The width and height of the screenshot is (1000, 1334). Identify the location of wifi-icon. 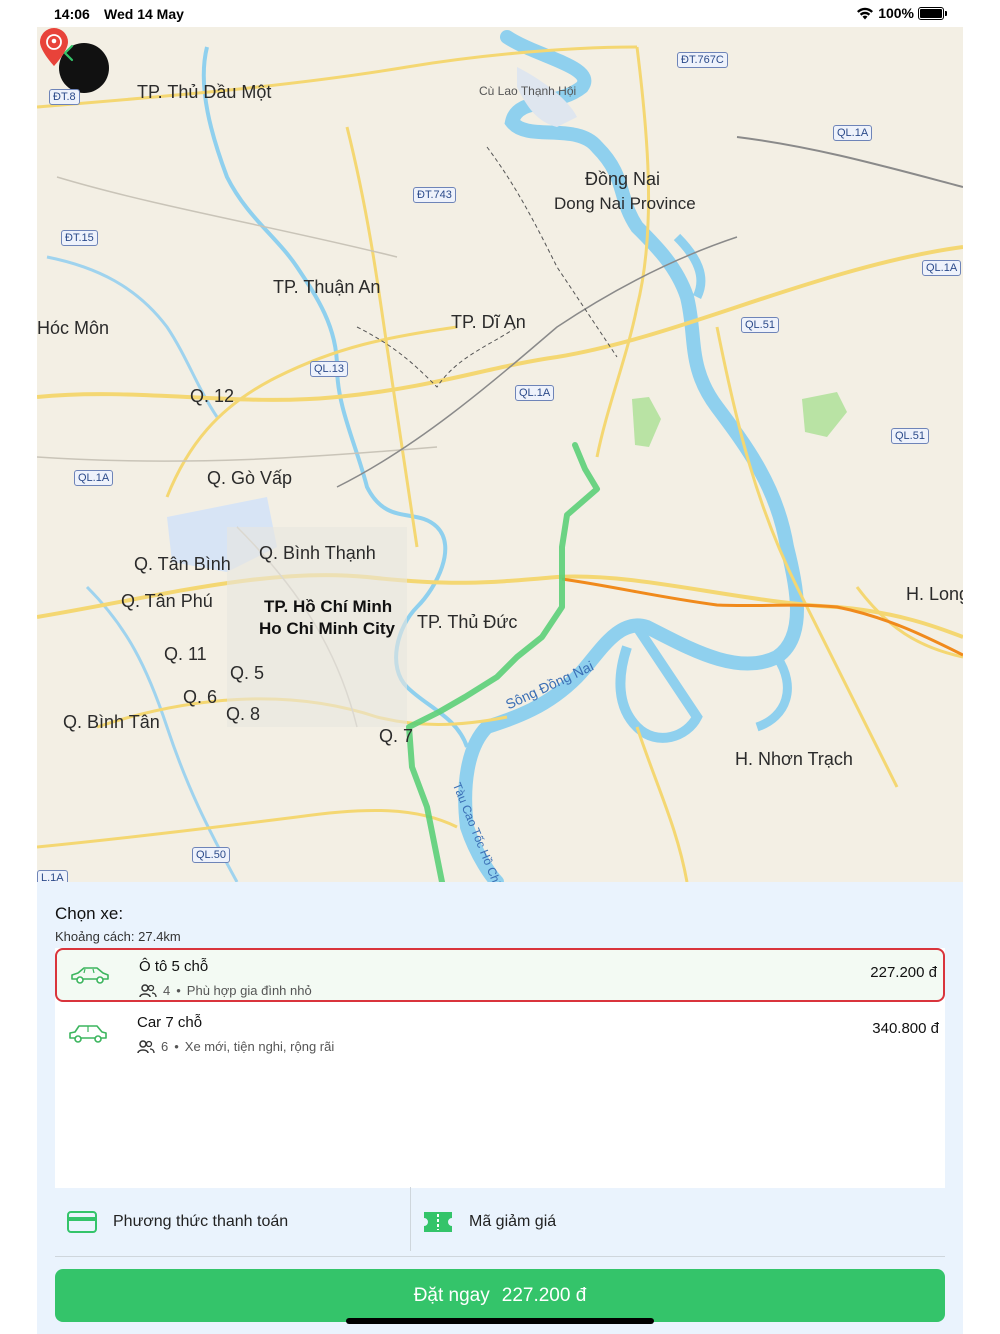
(865, 13).